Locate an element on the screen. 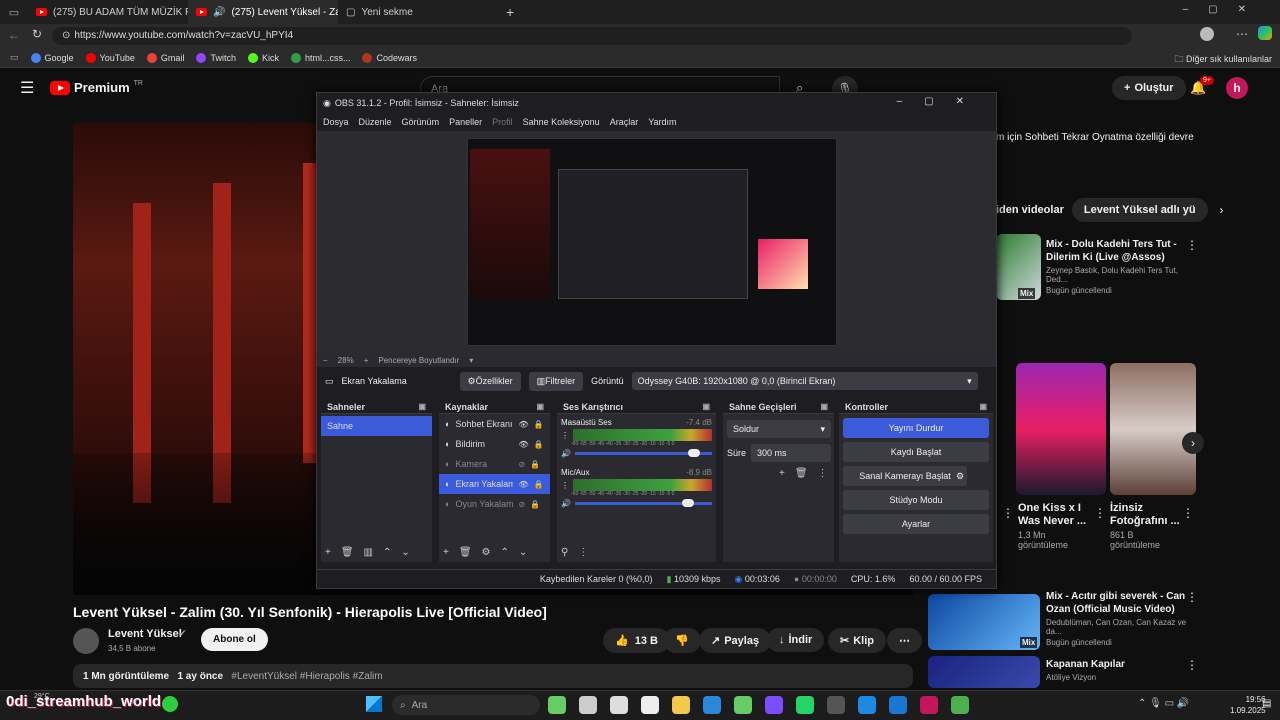 The width and height of the screenshot is (1280, 720). vscode-icon is located at coordinates (898, 705).